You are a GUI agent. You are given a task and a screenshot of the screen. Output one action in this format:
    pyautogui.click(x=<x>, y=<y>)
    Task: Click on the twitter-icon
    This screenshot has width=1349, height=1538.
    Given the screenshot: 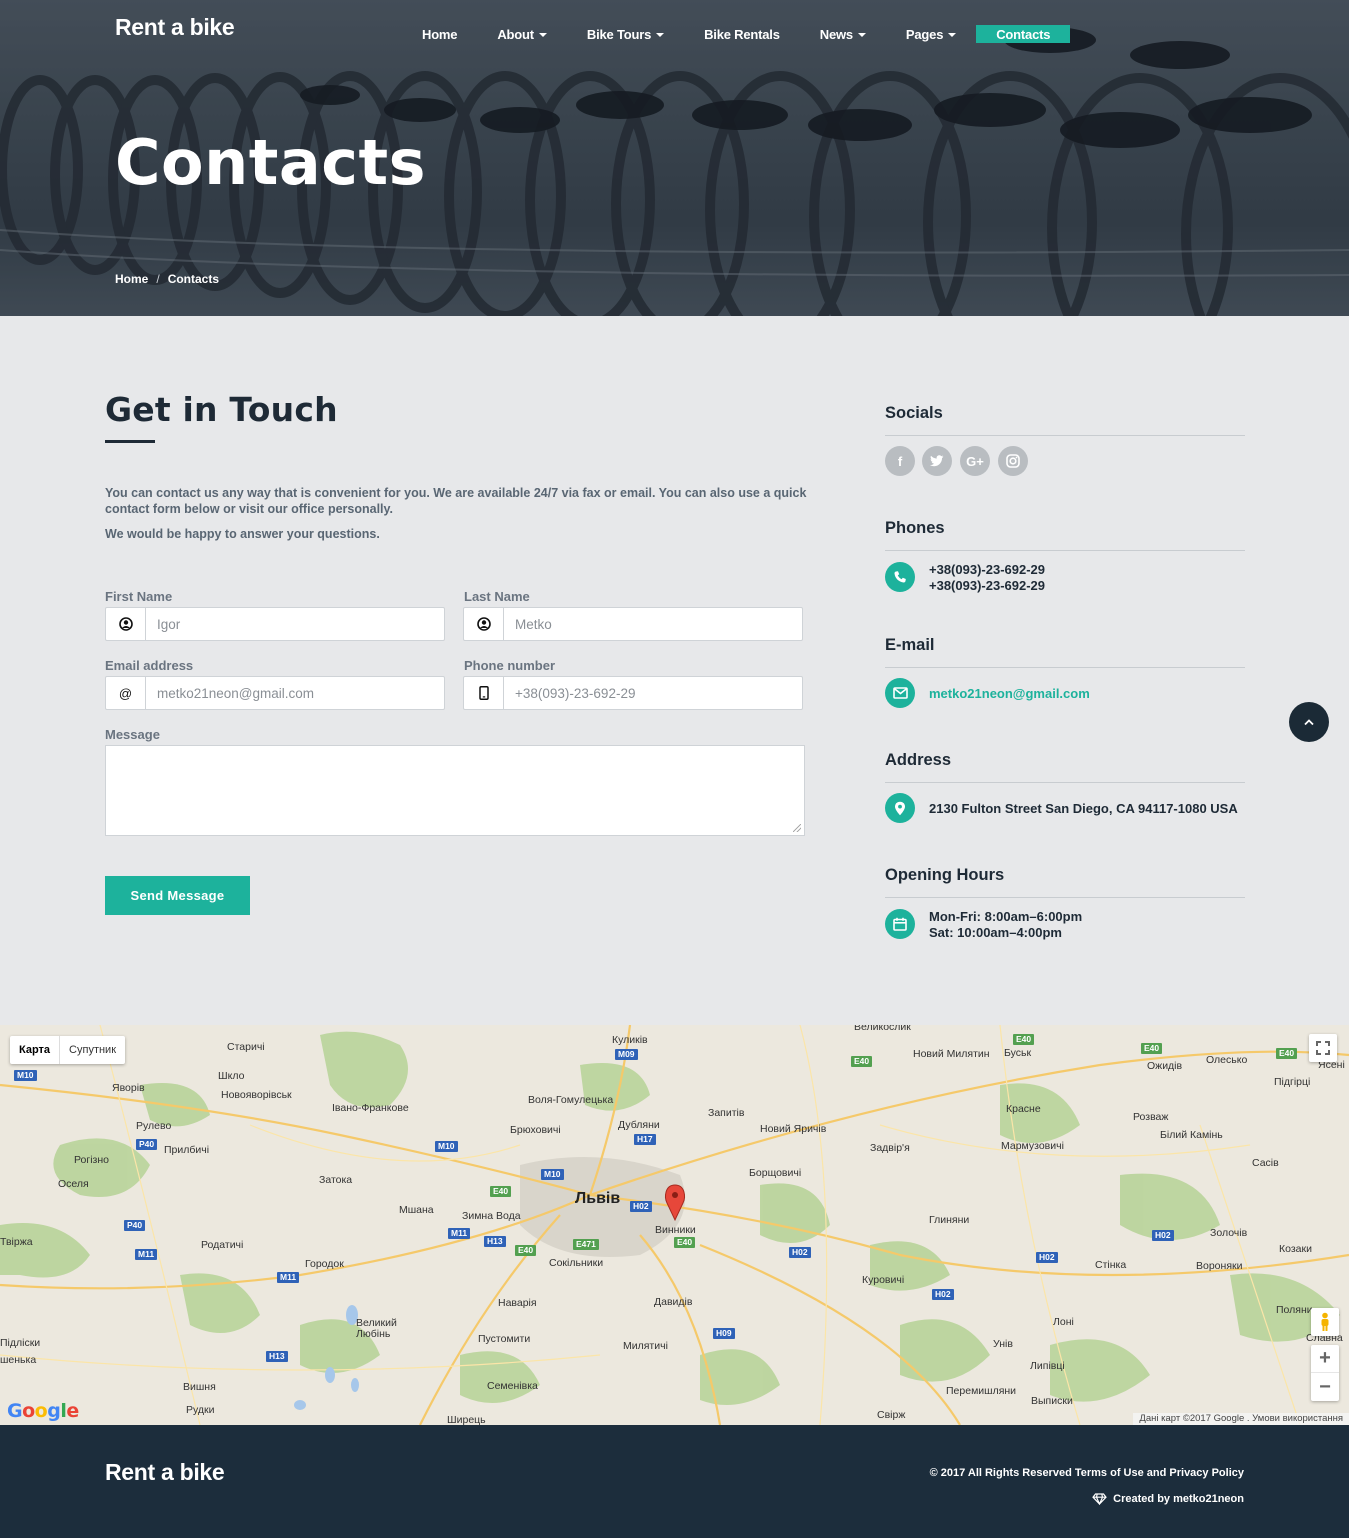 What is the action you would take?
    pyautogui.click(x=937, y=461)
    